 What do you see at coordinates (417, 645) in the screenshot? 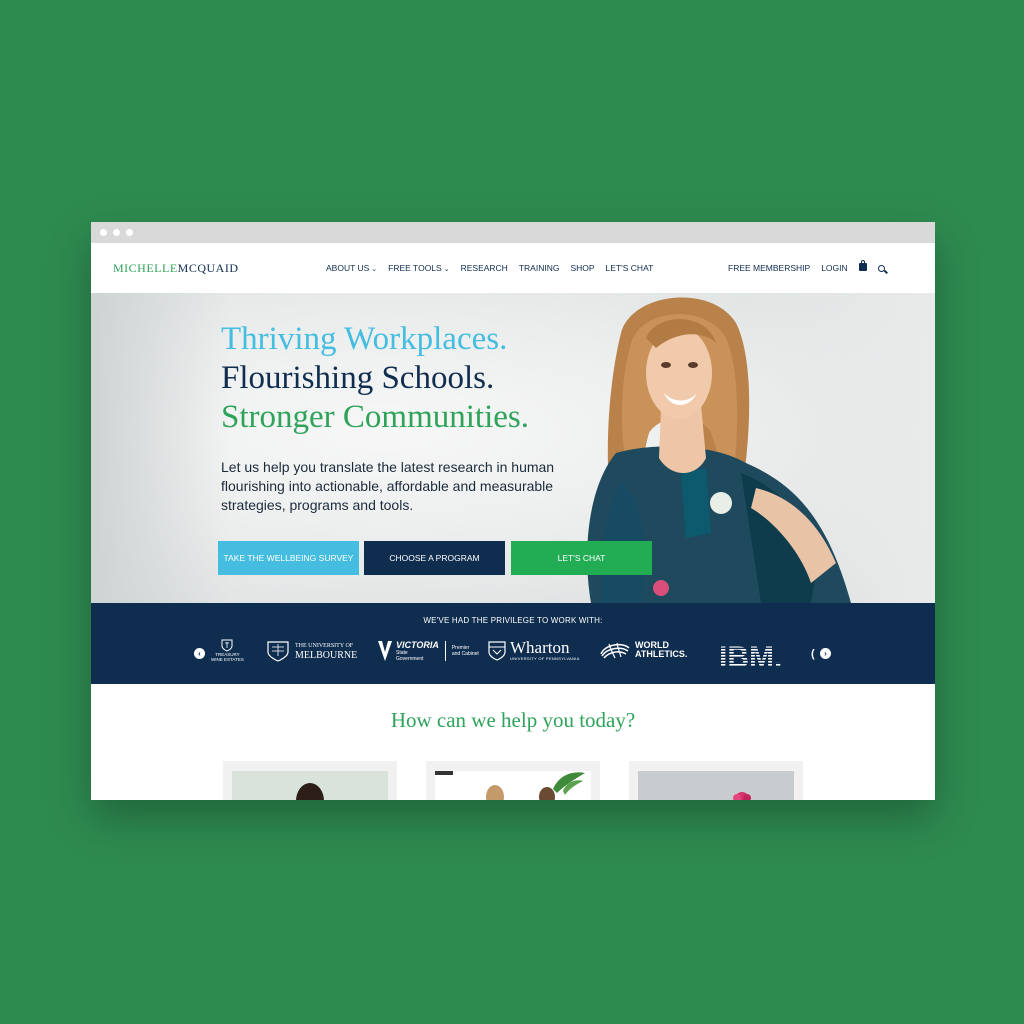
I see `victoria-name: VICTORIA` at bounding box center [417, 645].